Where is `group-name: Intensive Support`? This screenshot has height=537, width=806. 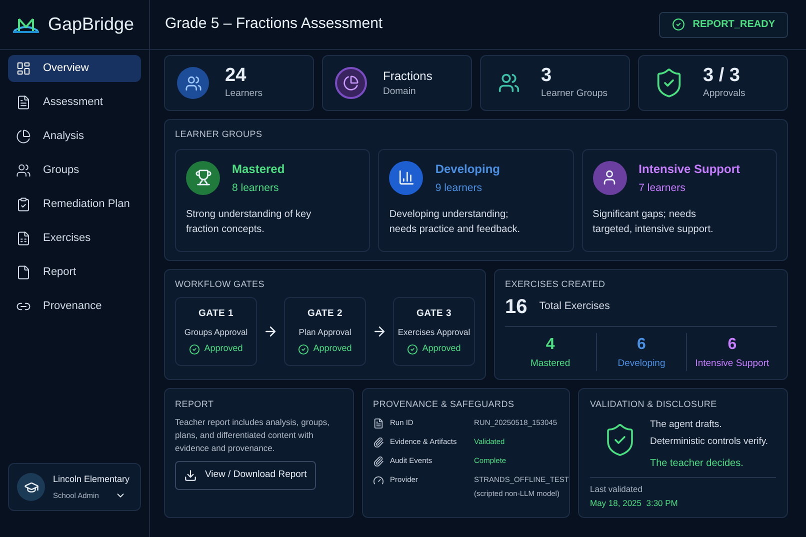
group-name: Intensive Support is located at coordinates (689, 169).